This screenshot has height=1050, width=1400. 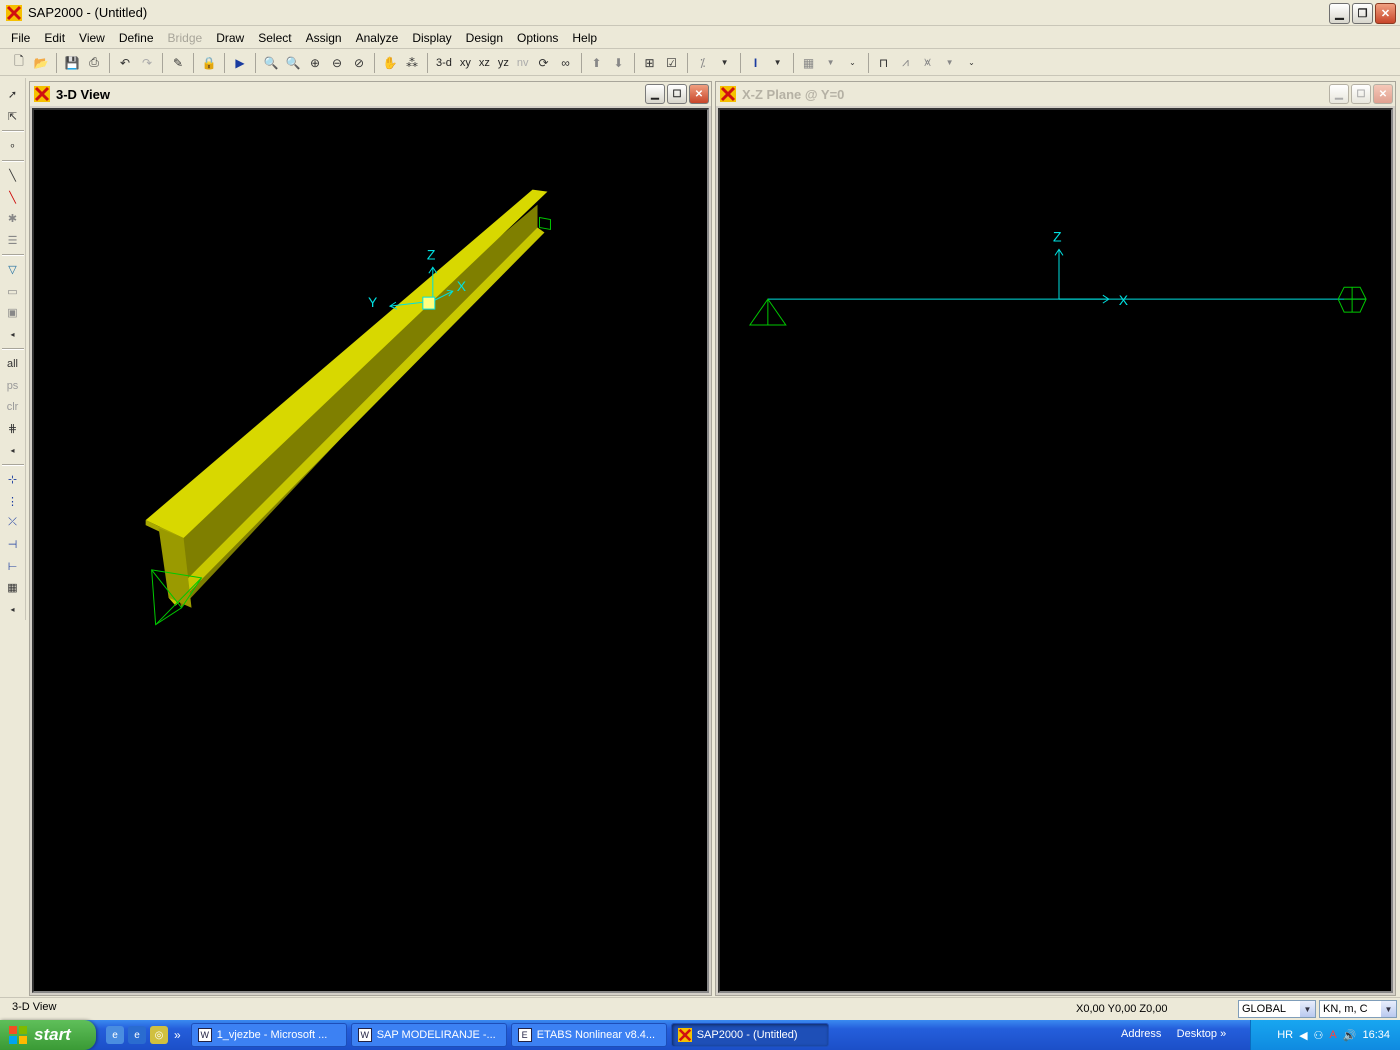 What do you see at coordinates (377, 38) in the screenshot?
I see `menu-analyze: Analyze` at bounding box center [377, 38].